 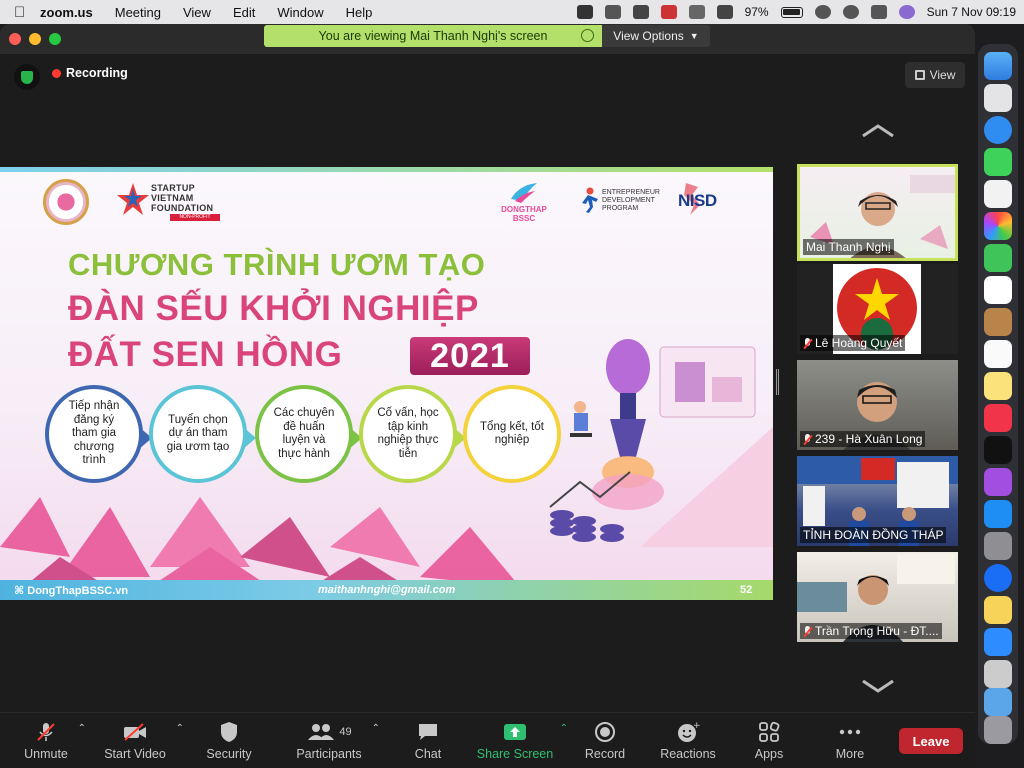 What do you see at coordinates (229, 743) in the screenshot?
I see `security-button: Security` at bounding box center [229, 743].